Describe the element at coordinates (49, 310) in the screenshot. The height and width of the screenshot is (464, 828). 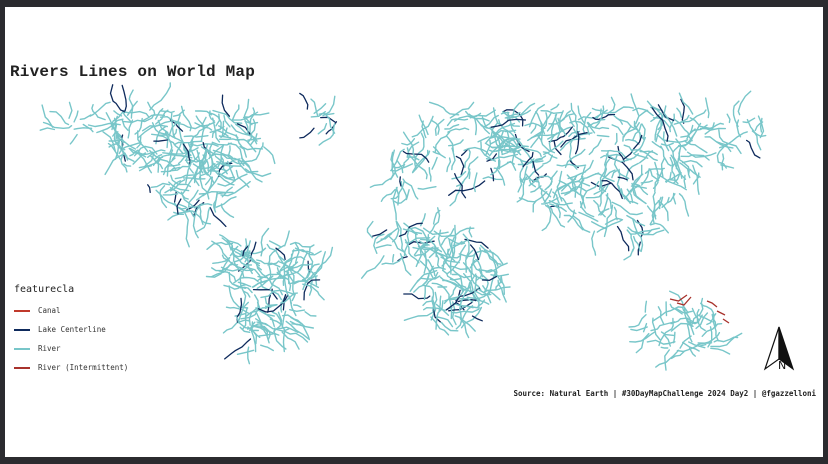
I see `legend-label-canal: Canal` at that location.